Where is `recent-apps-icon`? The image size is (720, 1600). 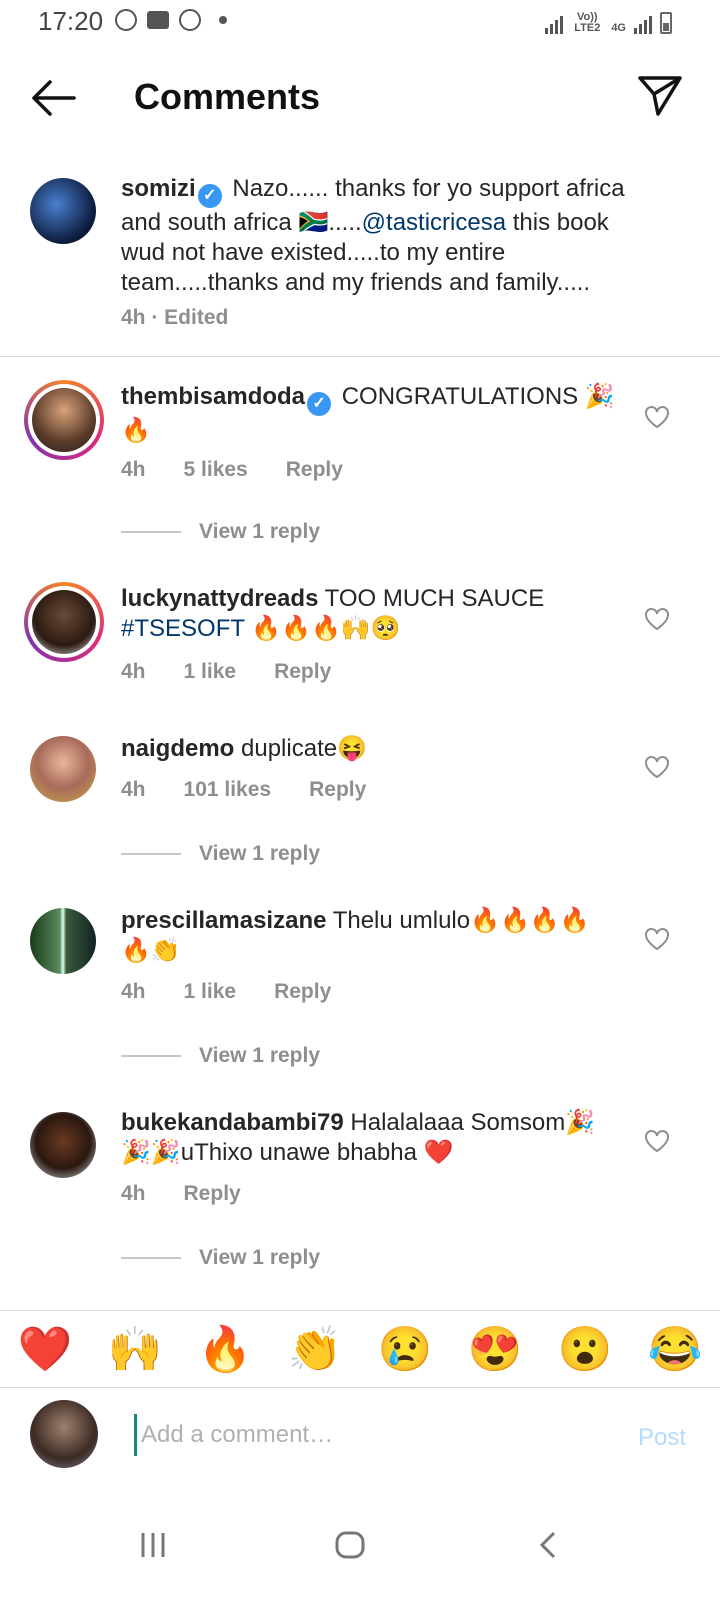
recent-apps-icon is located at coordinates (153, 1545).